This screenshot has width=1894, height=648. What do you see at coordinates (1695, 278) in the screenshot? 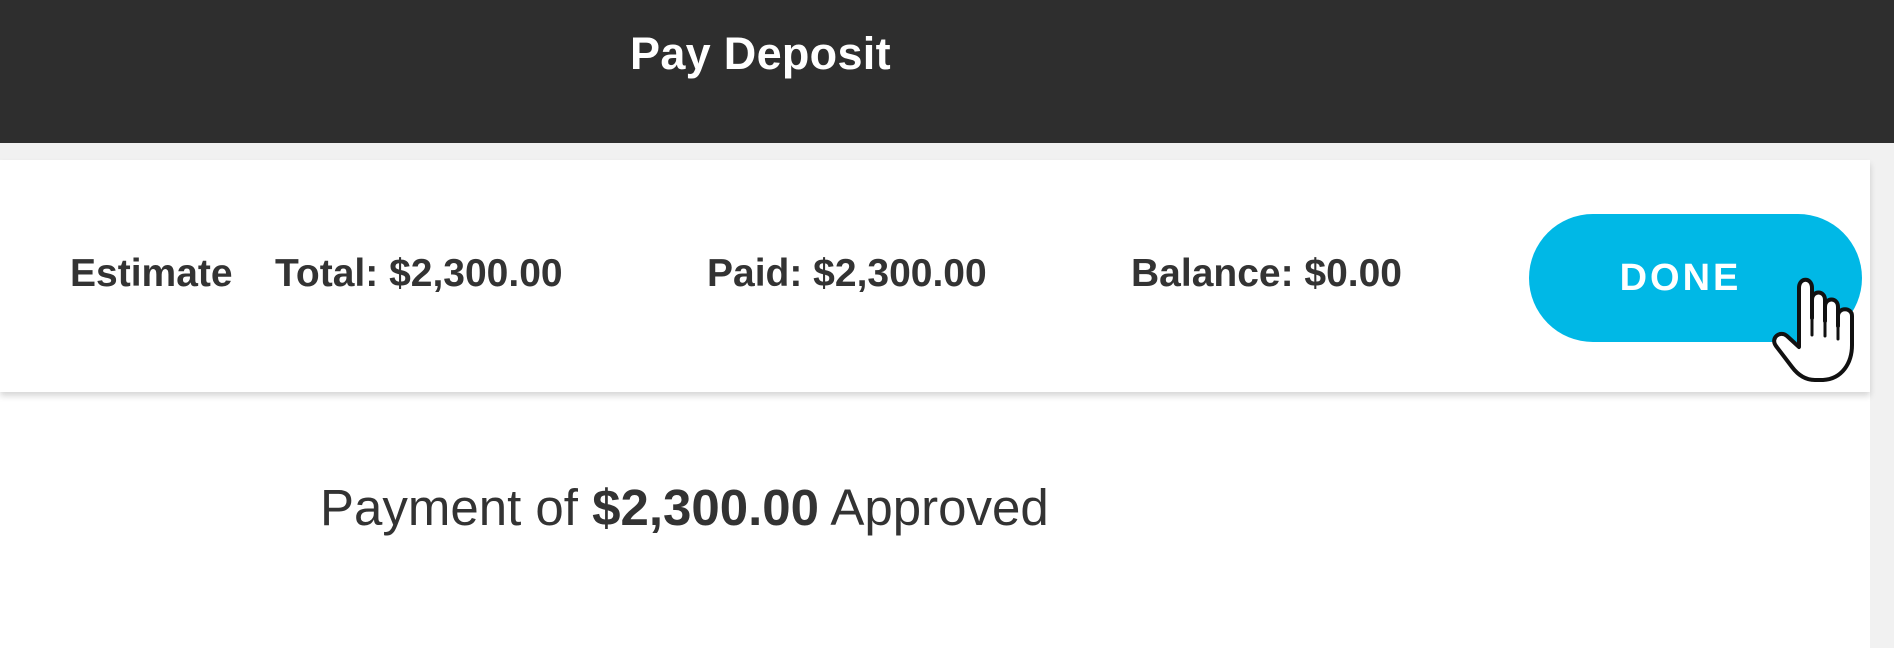
I see `done-button: DONE` at bounding box center [1695, 278].